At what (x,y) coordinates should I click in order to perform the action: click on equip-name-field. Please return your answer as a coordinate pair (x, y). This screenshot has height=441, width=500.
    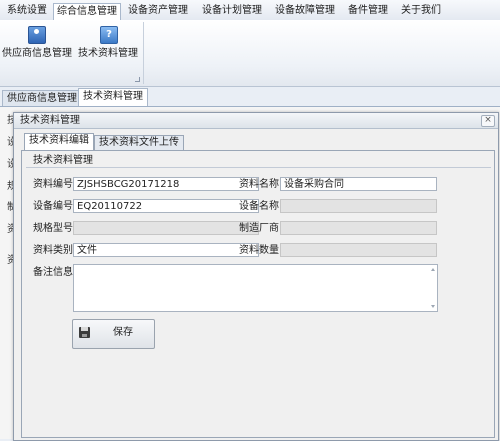
    Looking at the image, I should click on (358, 206).